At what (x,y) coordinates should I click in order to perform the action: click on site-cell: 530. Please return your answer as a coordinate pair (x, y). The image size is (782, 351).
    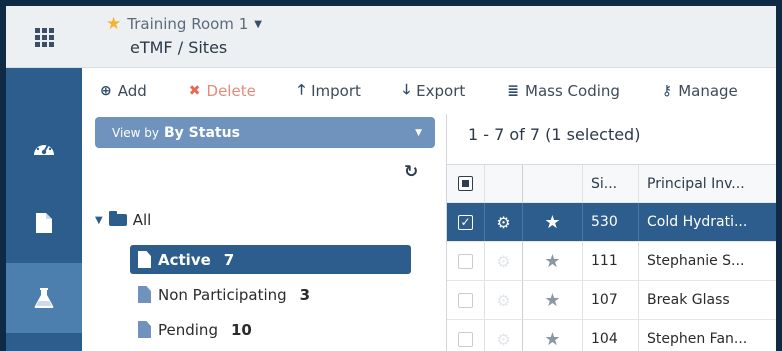
    Looking at the image, I should click on (611, 222).